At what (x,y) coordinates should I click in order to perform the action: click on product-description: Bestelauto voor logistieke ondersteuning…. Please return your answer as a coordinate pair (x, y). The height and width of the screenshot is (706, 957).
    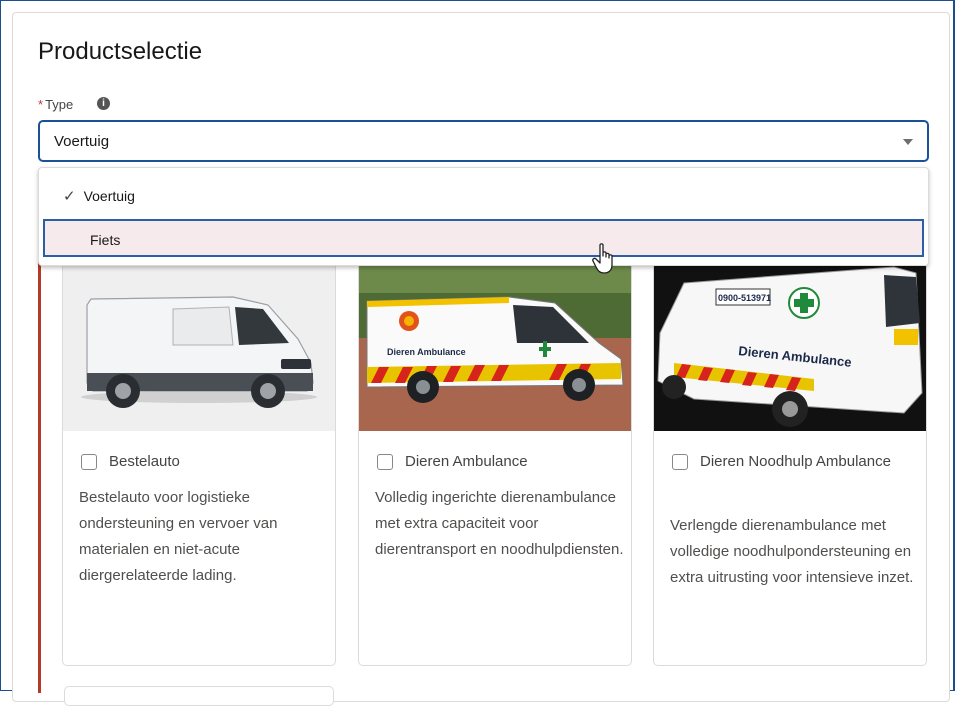
    Looking at the image, I should click on (178, 536).